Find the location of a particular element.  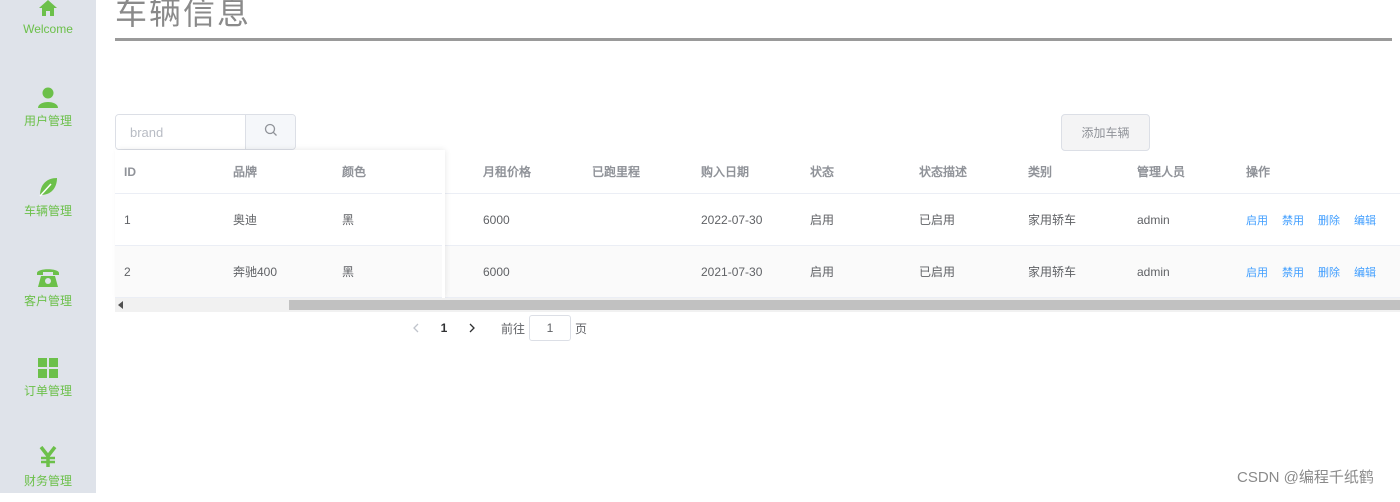

watermark: CSDN @编程千纸鹤 is located at coordinates (1305, 477).